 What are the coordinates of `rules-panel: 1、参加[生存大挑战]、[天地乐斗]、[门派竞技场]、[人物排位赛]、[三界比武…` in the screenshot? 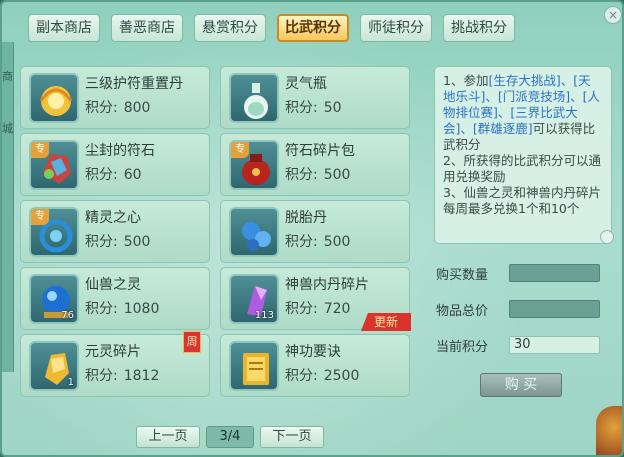 It's located at (523, 155).